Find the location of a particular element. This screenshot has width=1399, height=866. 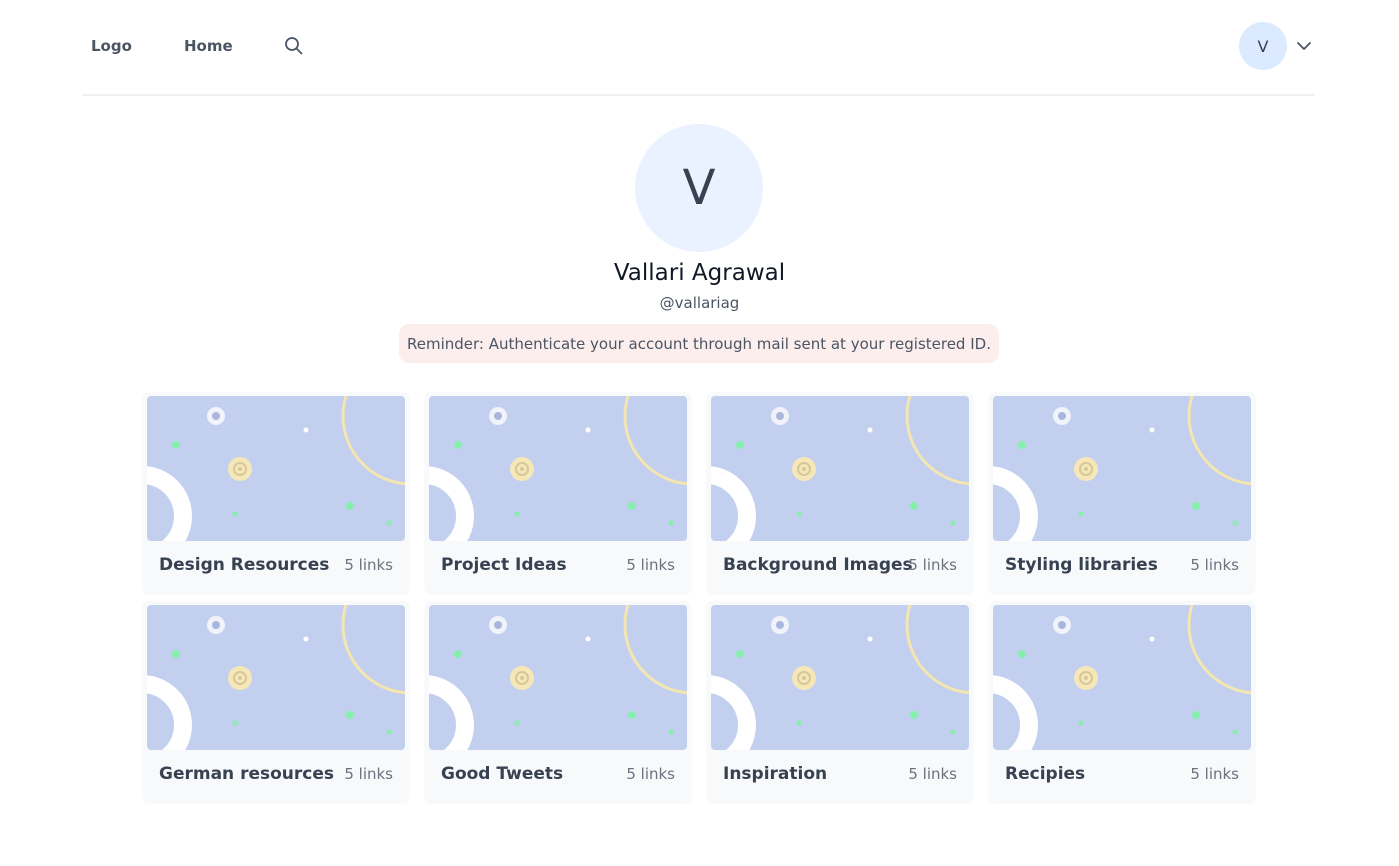

collection-title: Project Ideas is located at coordinates (504, 565).